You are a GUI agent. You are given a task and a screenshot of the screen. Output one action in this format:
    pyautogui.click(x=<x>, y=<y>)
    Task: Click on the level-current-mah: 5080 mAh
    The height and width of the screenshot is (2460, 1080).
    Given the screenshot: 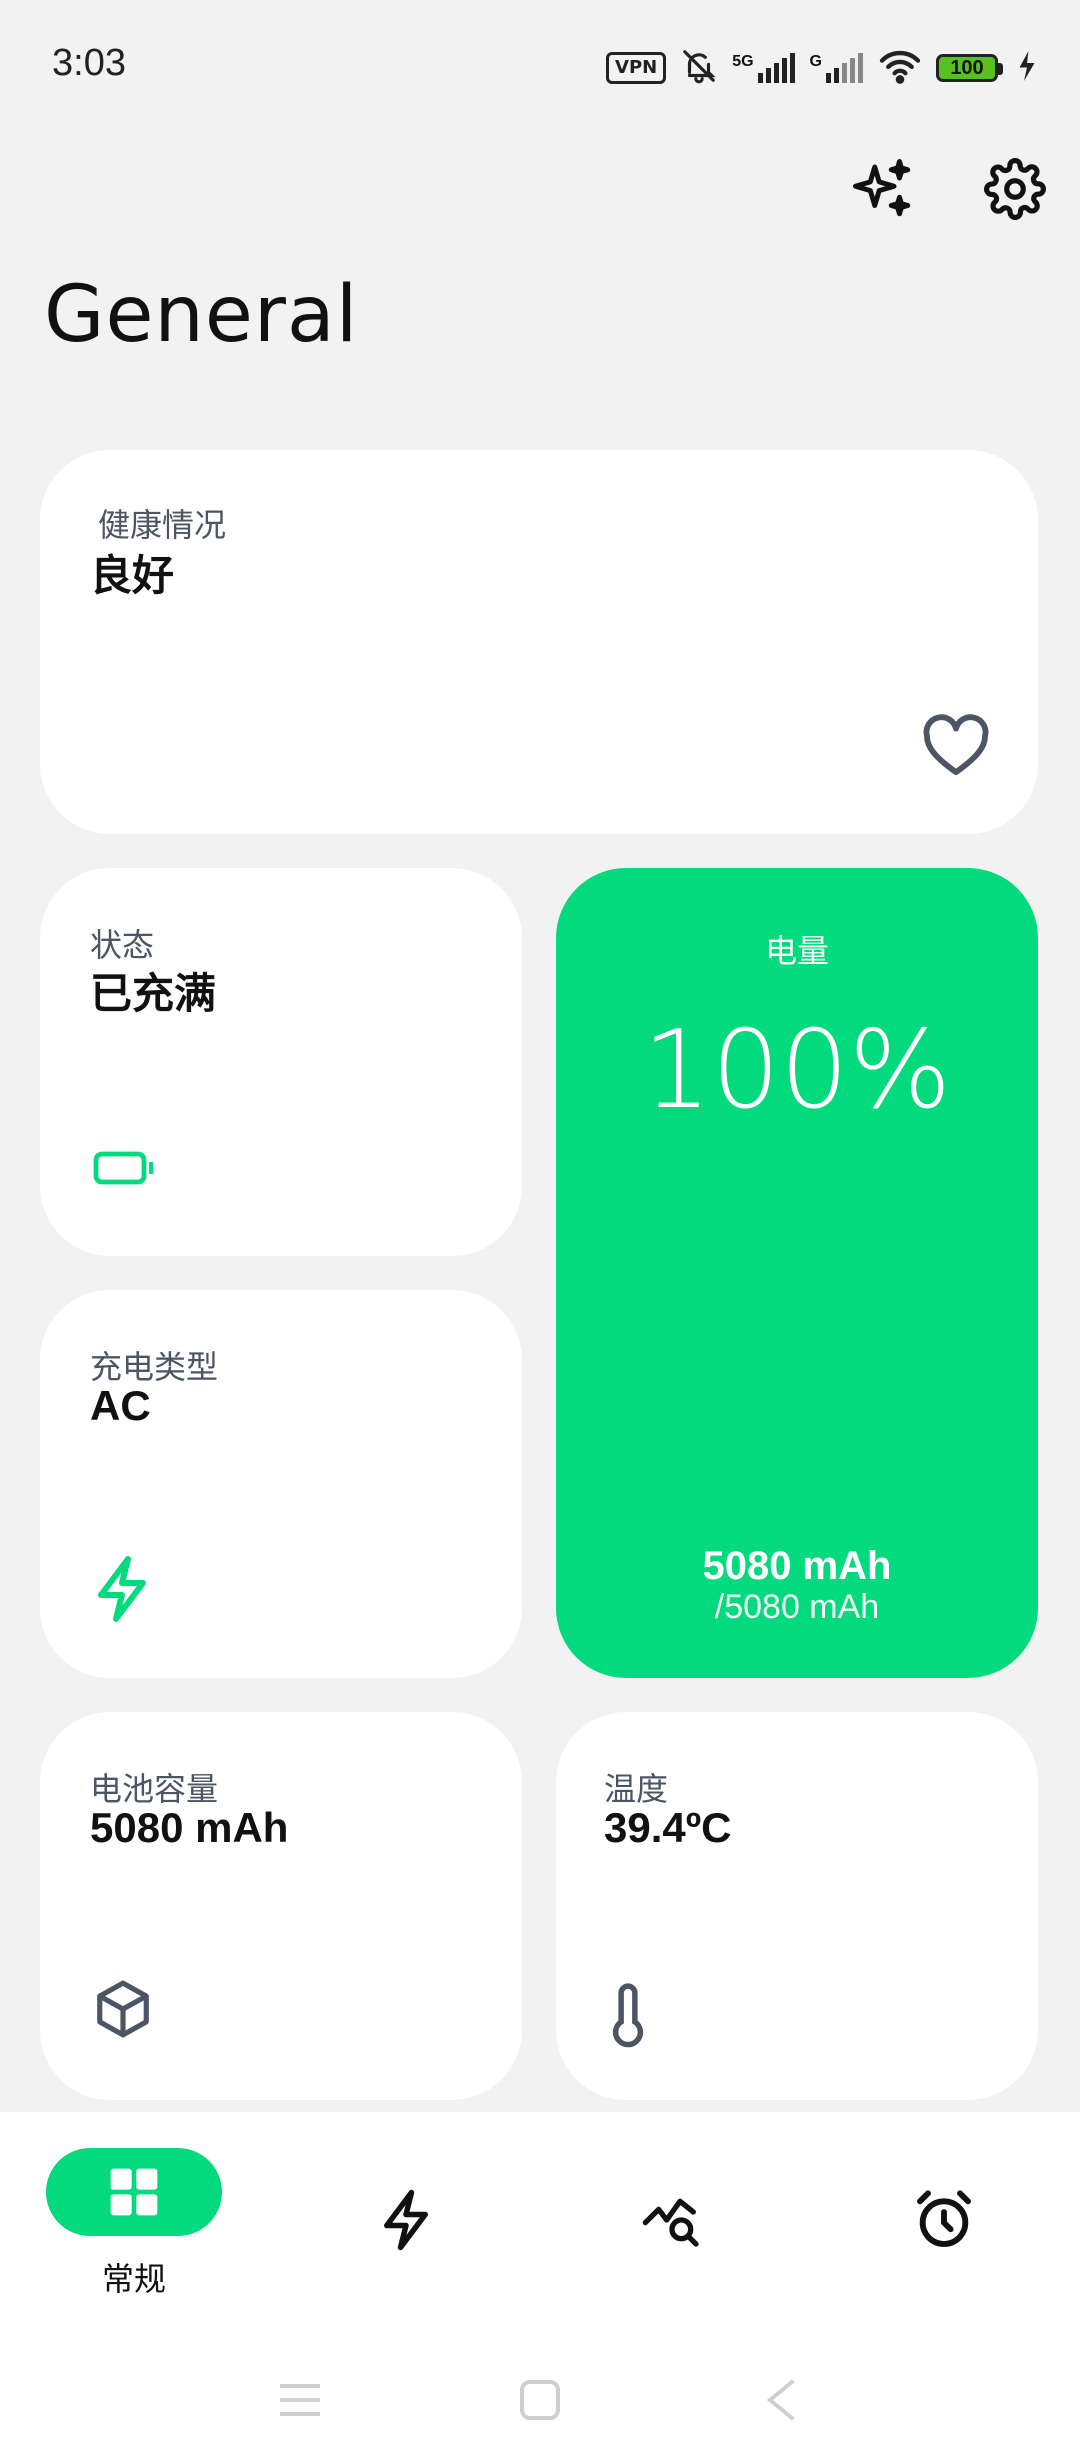 What is the action you would take?
    pyautogui.click(x=797, y=1566)
    